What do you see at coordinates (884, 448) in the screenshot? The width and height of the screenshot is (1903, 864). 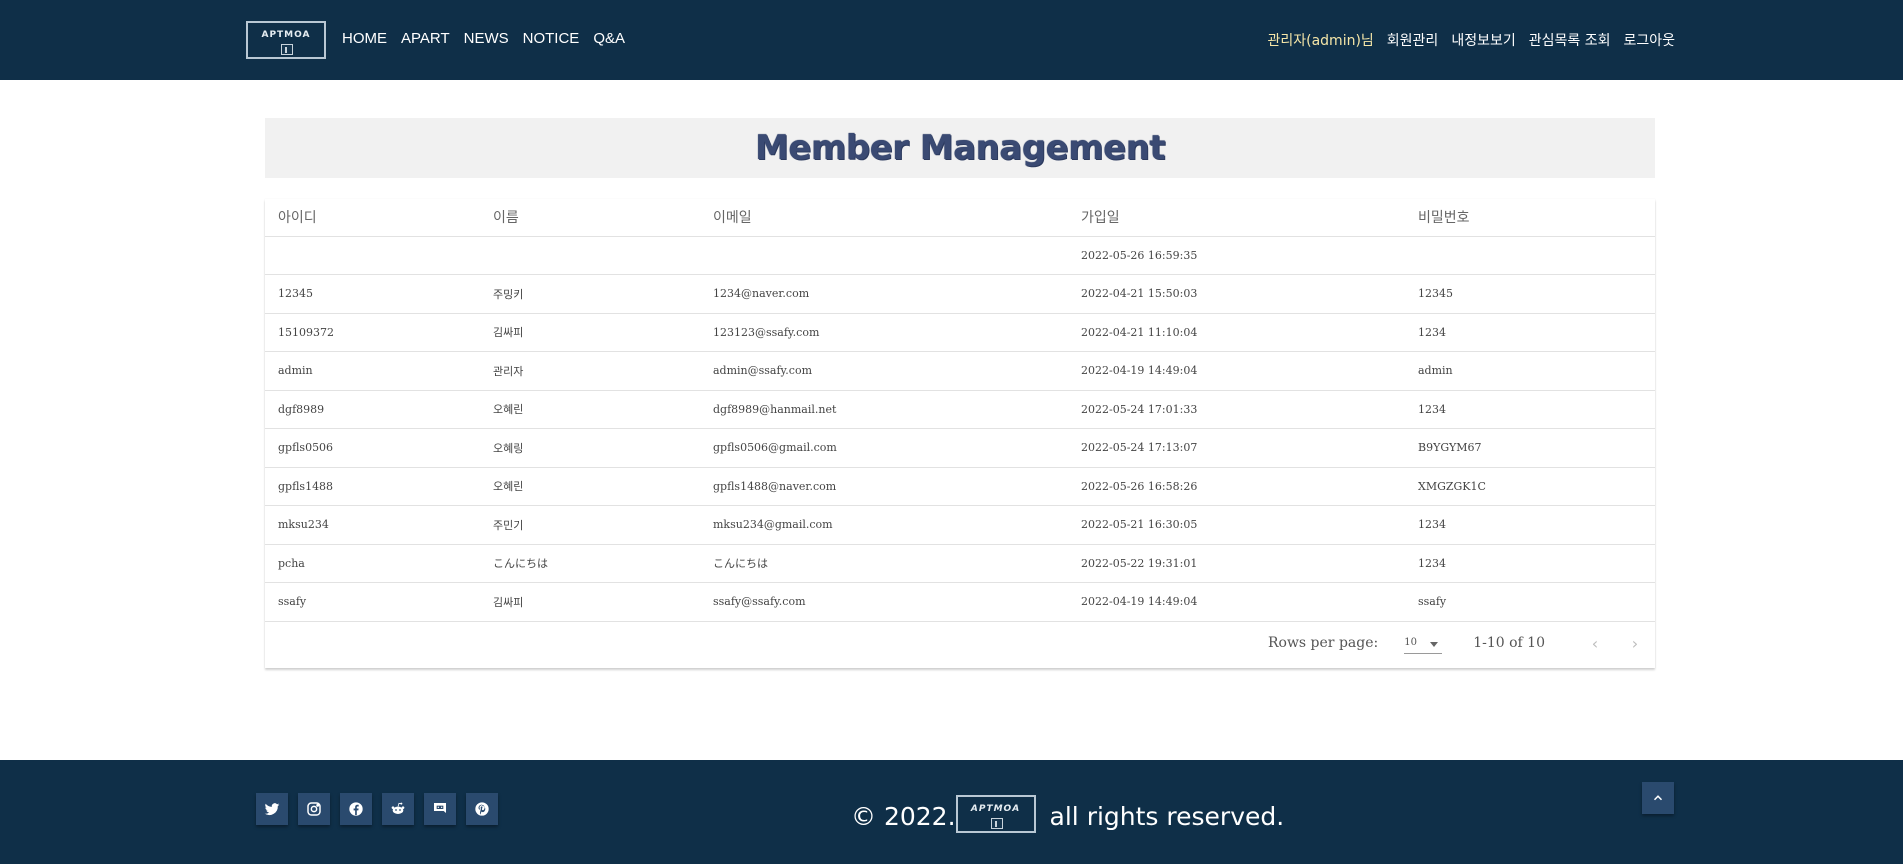 I see `cell-email: gpfls0506@gmail.com` at bounding box center [884, 448].